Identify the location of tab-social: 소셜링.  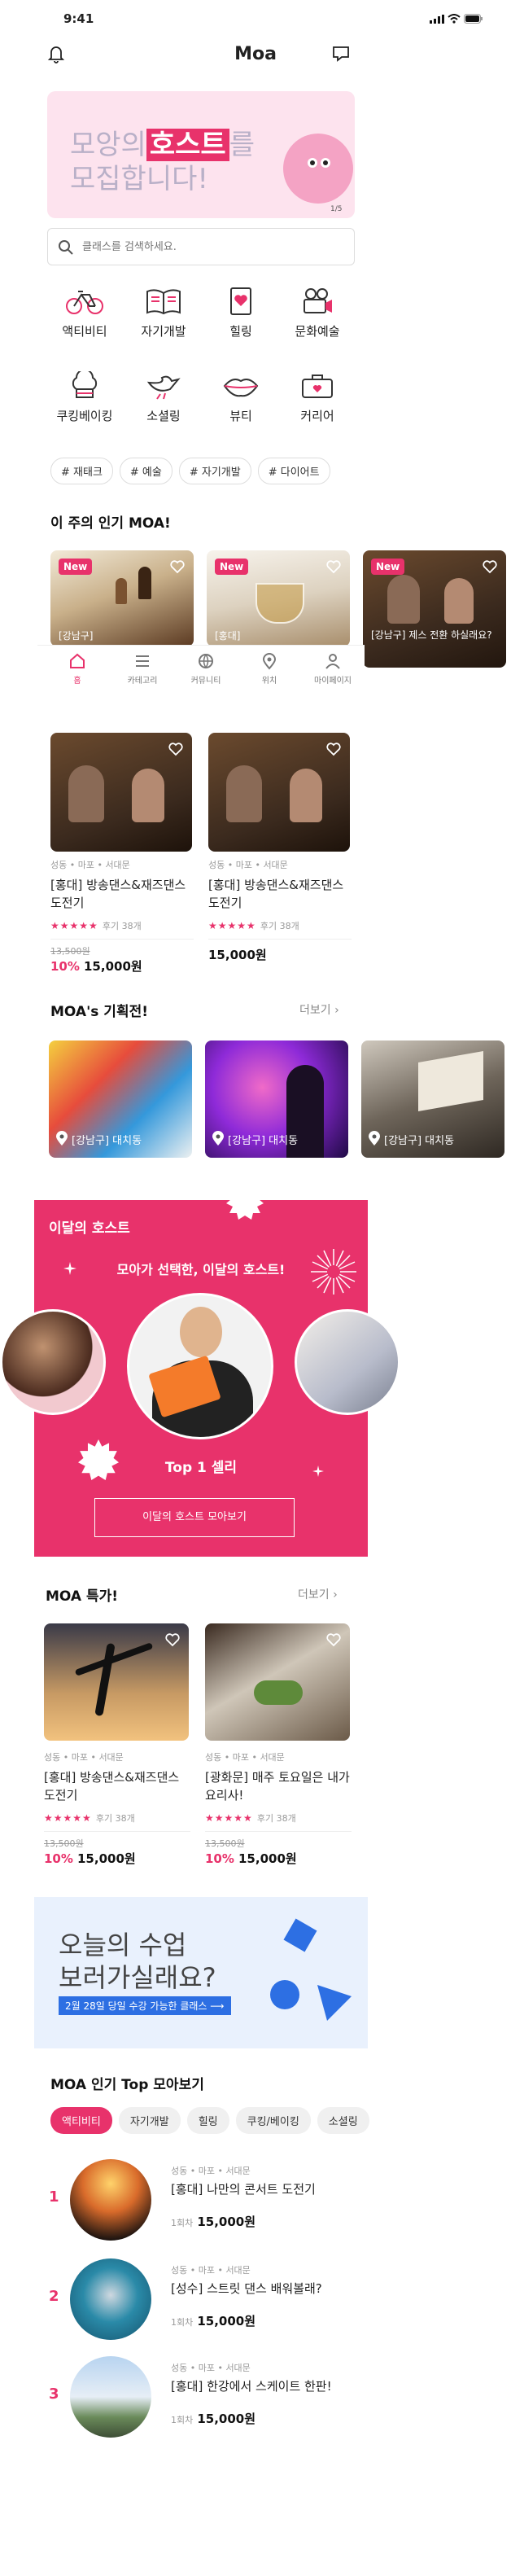
(343, 2120).